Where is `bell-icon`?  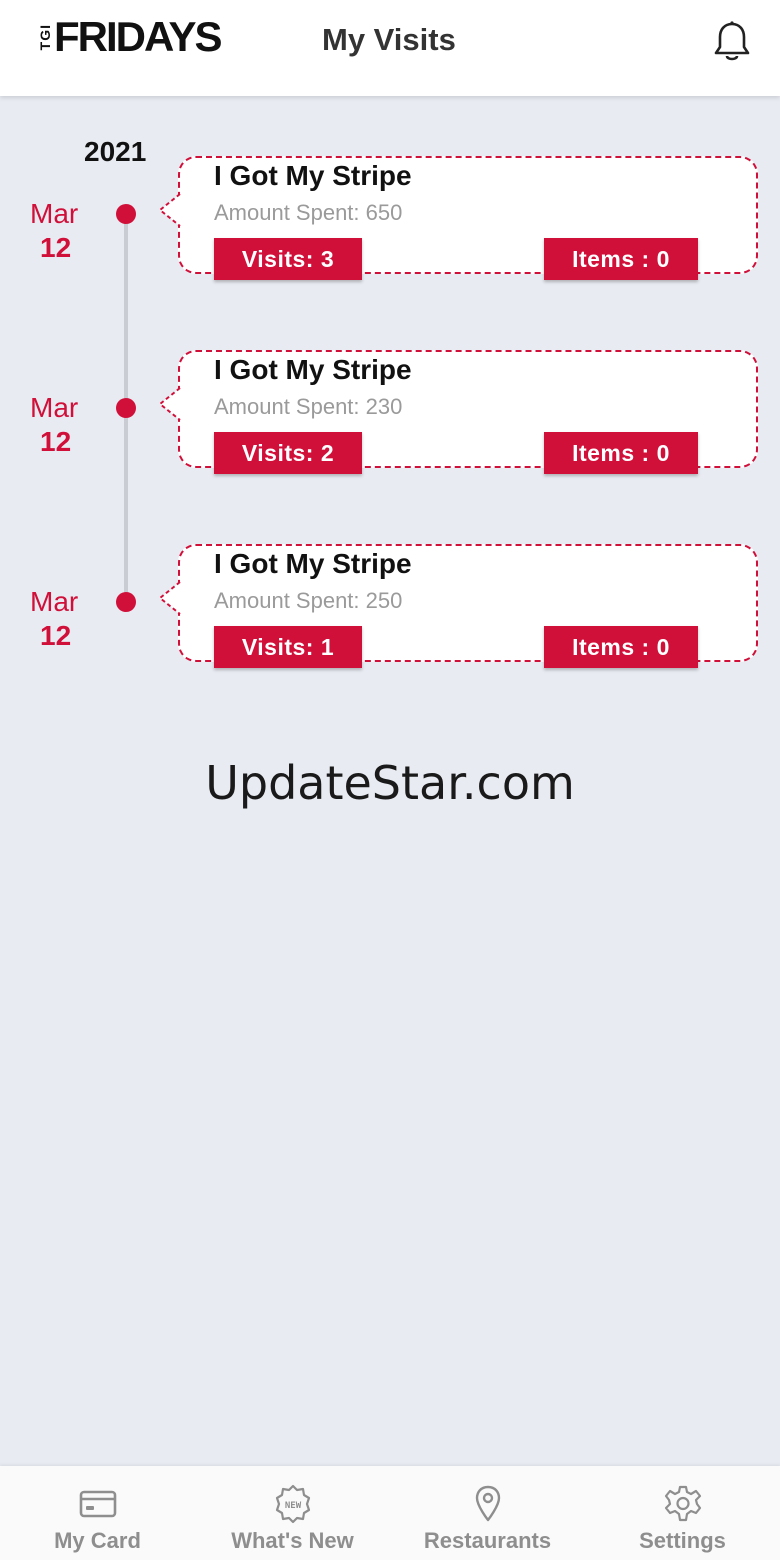
bell-icon is located at coordinates (732, 42).